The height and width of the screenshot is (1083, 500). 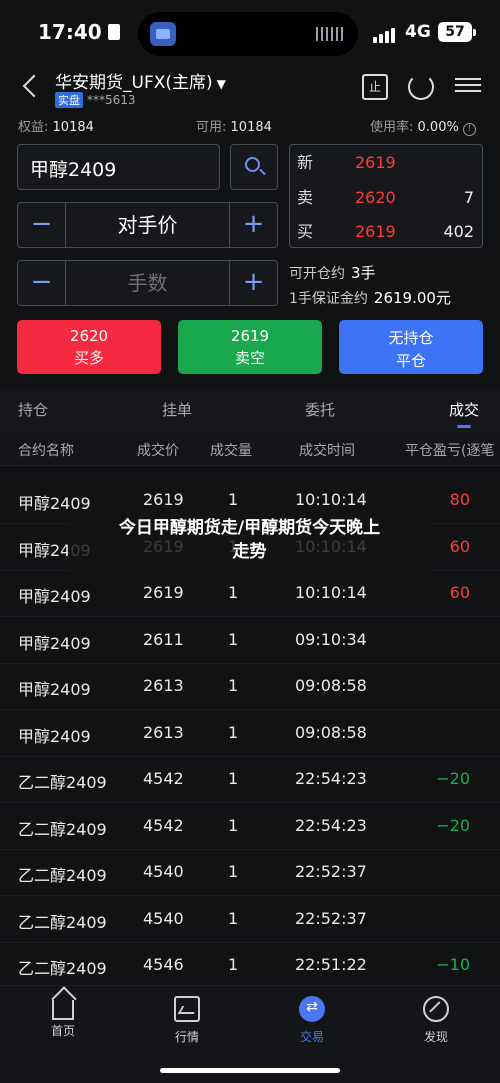 What do you see at coordinates (33, 409) in the screenshot?
I see `tab-positions: 持仓` at bounding box center [33, 409].